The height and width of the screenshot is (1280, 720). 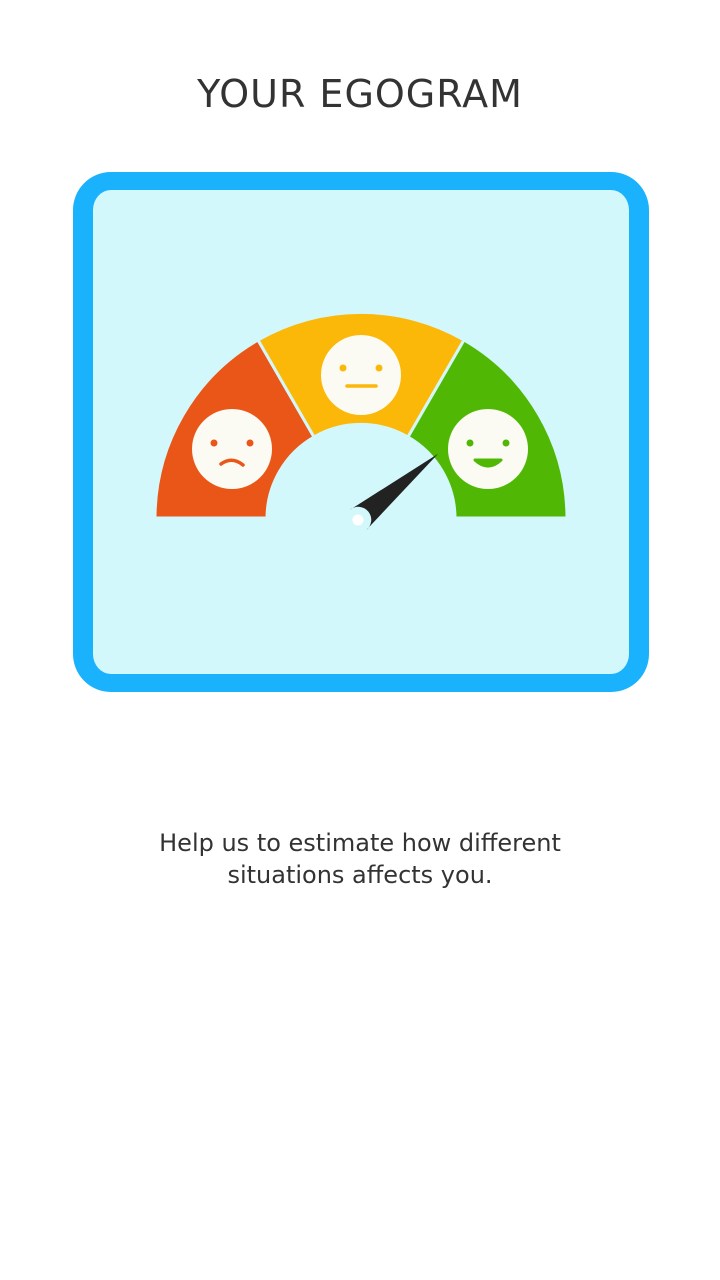 I want to click on page-title: YOUR EGOGRAM, so click(x=360, y=94).